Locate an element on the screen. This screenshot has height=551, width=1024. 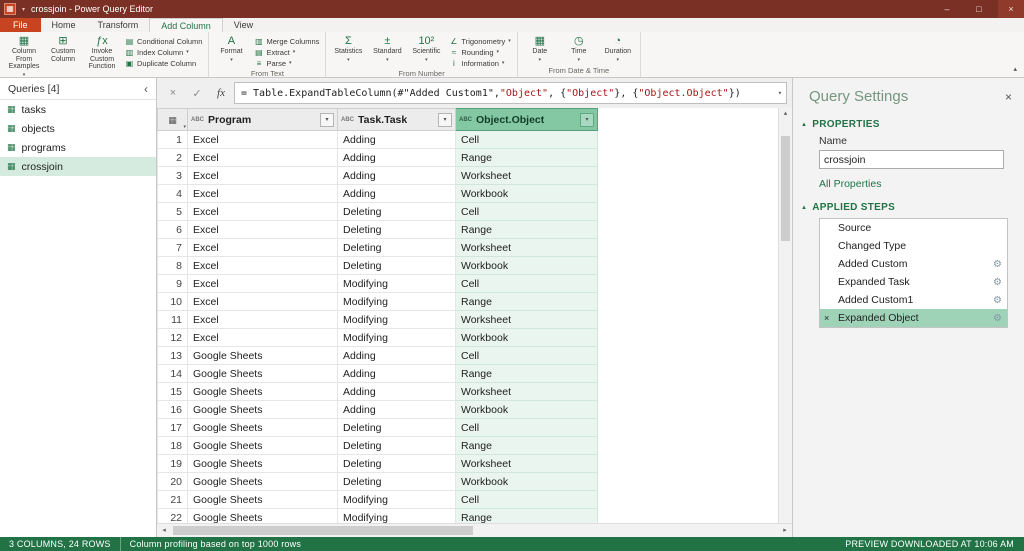
information-button: i Information ▾ is located at coordinates (479, 63).